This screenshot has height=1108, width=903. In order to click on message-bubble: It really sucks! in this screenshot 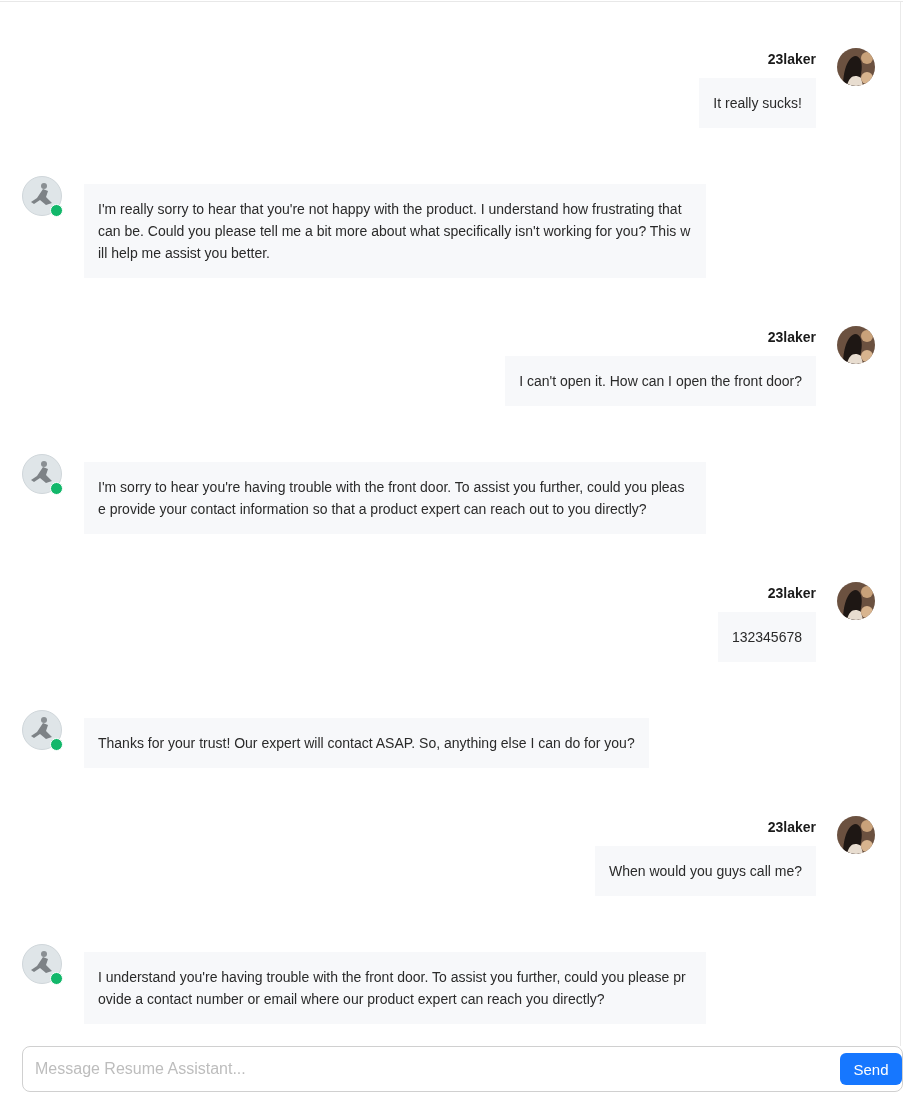, I will do `click(757, 103)`.